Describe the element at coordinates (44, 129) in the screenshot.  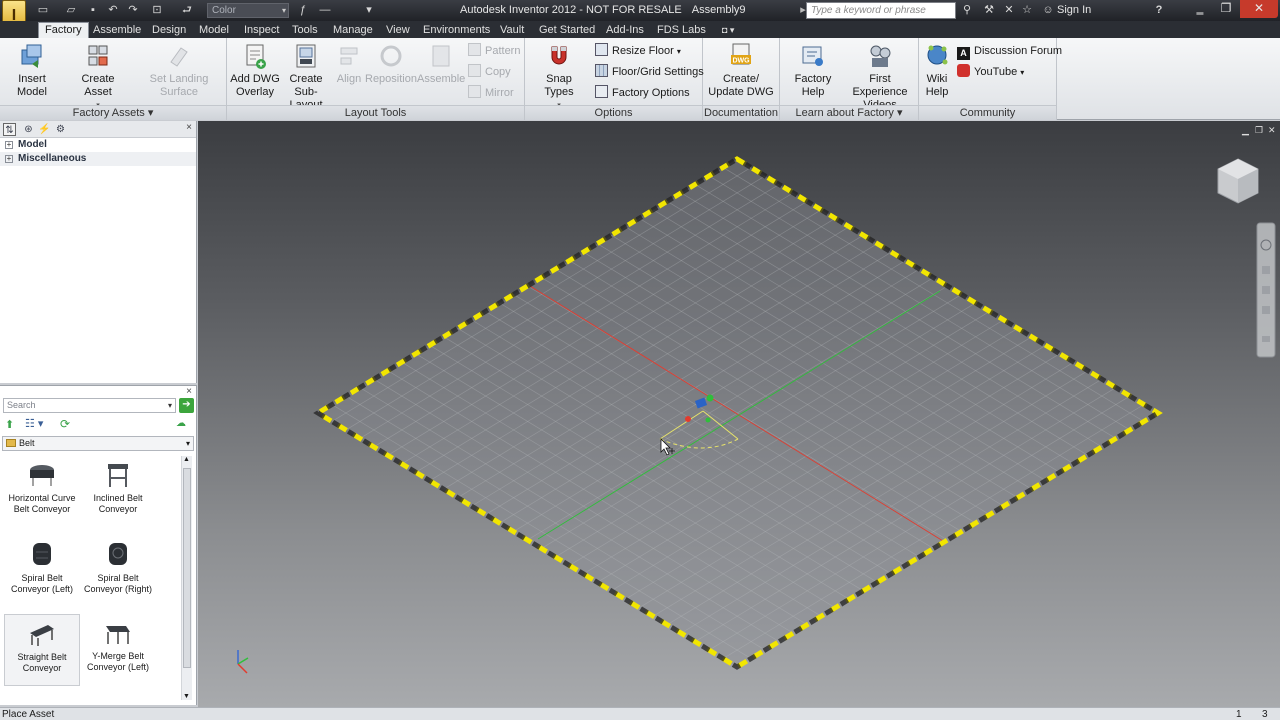
I see `lightning-icon: ⚡` at that location.